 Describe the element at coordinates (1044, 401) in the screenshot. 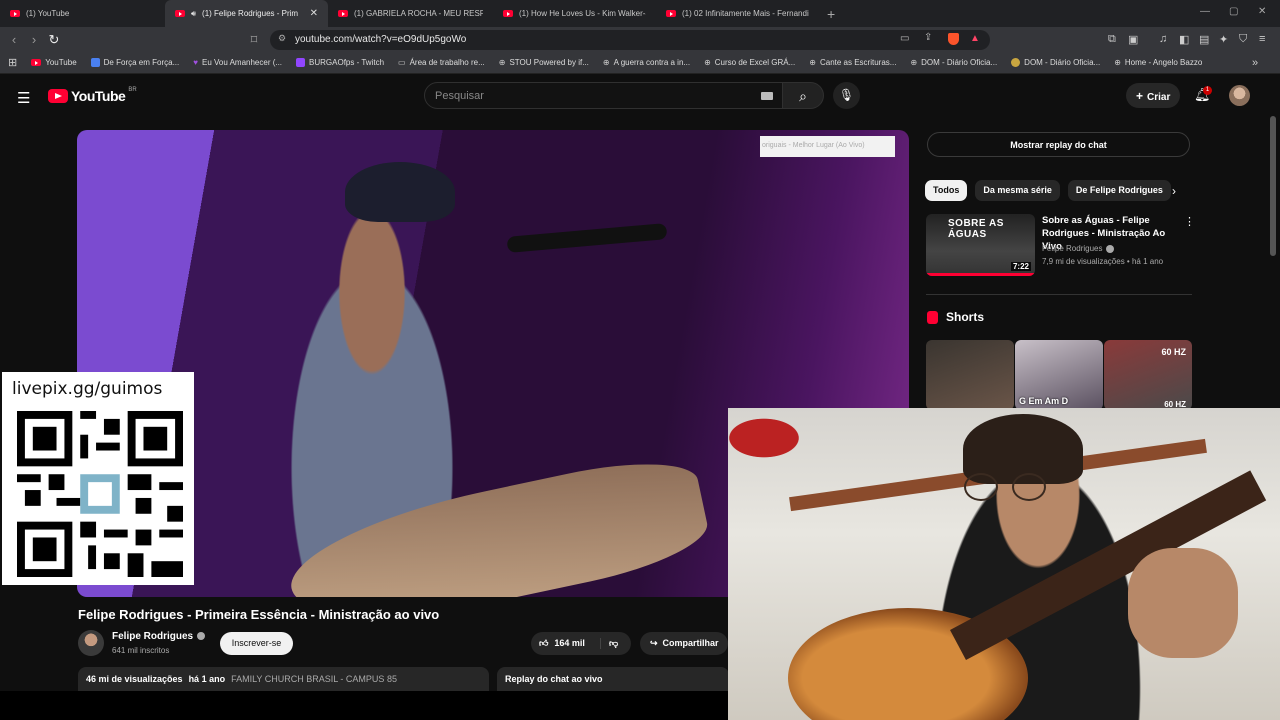

I see `short-label: G Em Am D` at that location.